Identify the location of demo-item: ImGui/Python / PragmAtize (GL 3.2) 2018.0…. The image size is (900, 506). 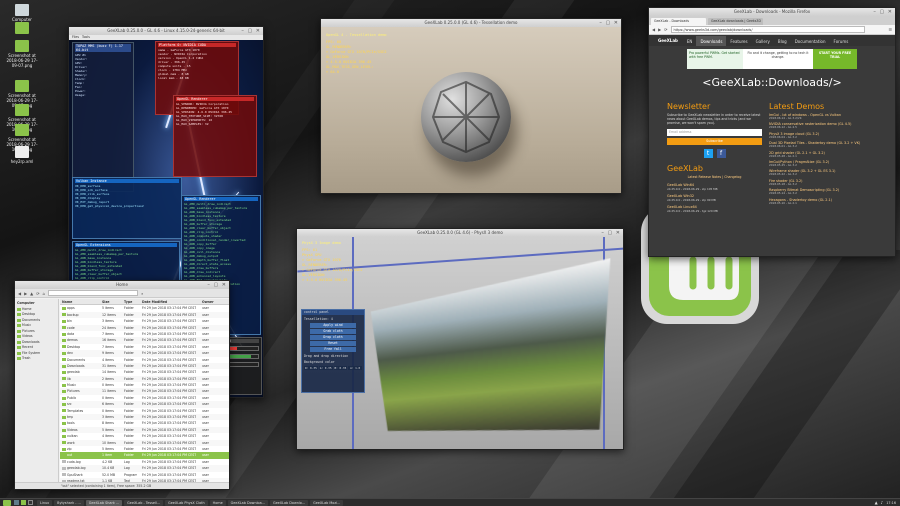
(829, 163).